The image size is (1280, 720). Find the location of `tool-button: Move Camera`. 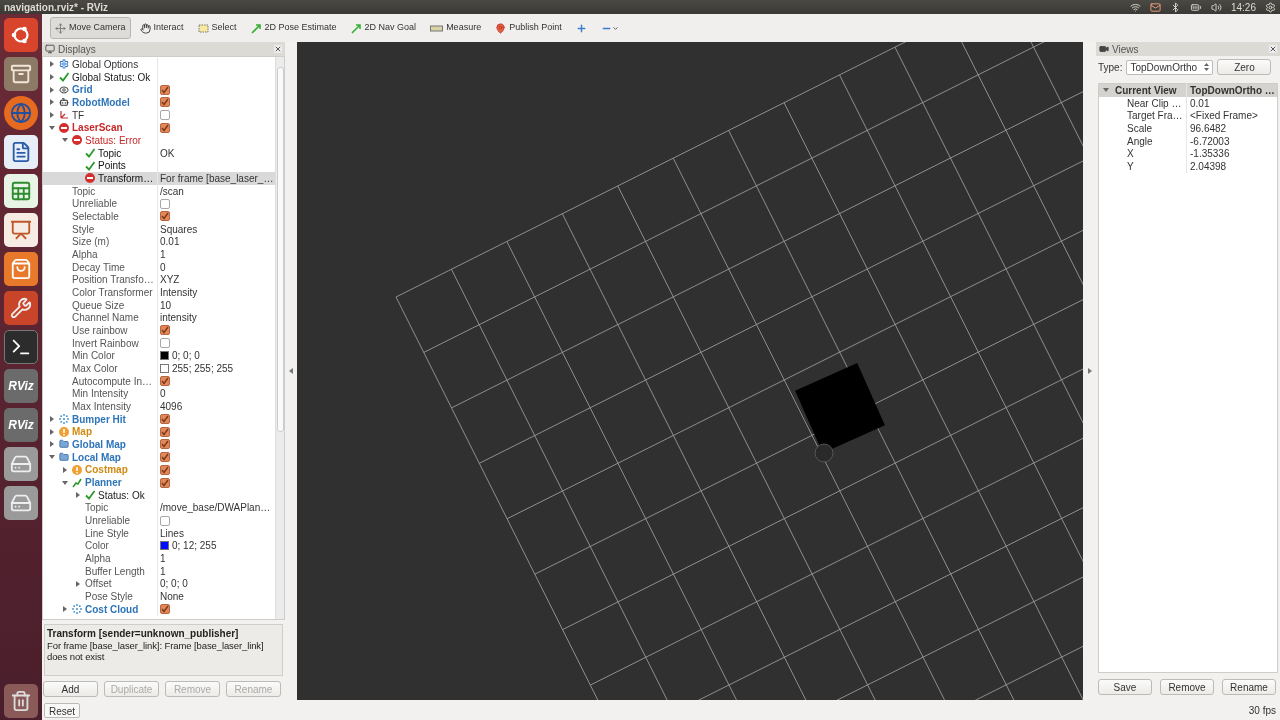

tool-button: Move Camera is located at coordinates (90, 28).